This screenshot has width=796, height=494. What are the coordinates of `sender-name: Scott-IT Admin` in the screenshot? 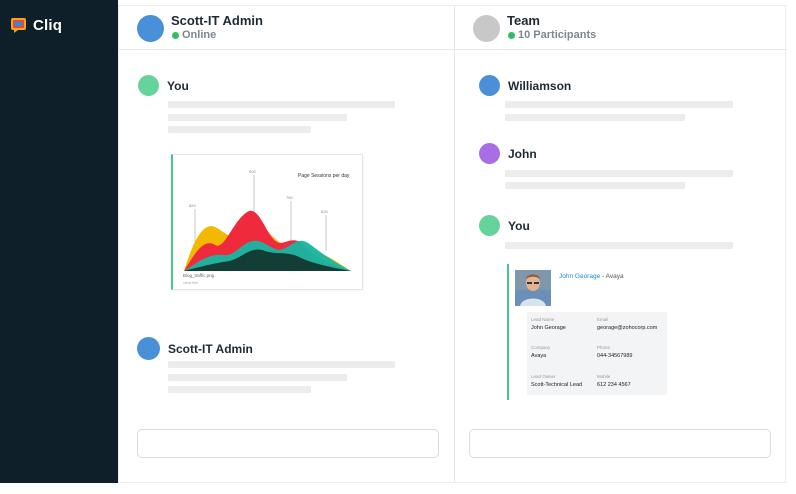 It's located at (210, 348).